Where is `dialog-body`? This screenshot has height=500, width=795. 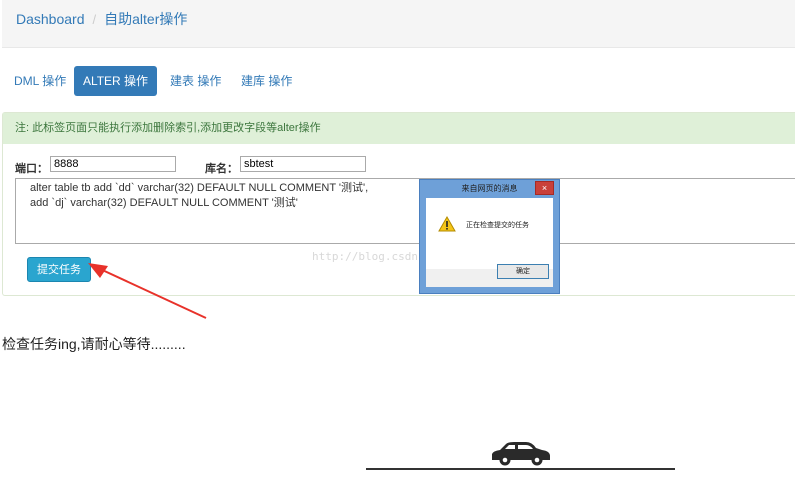 dialog-body is located at coordinates (489, 234).